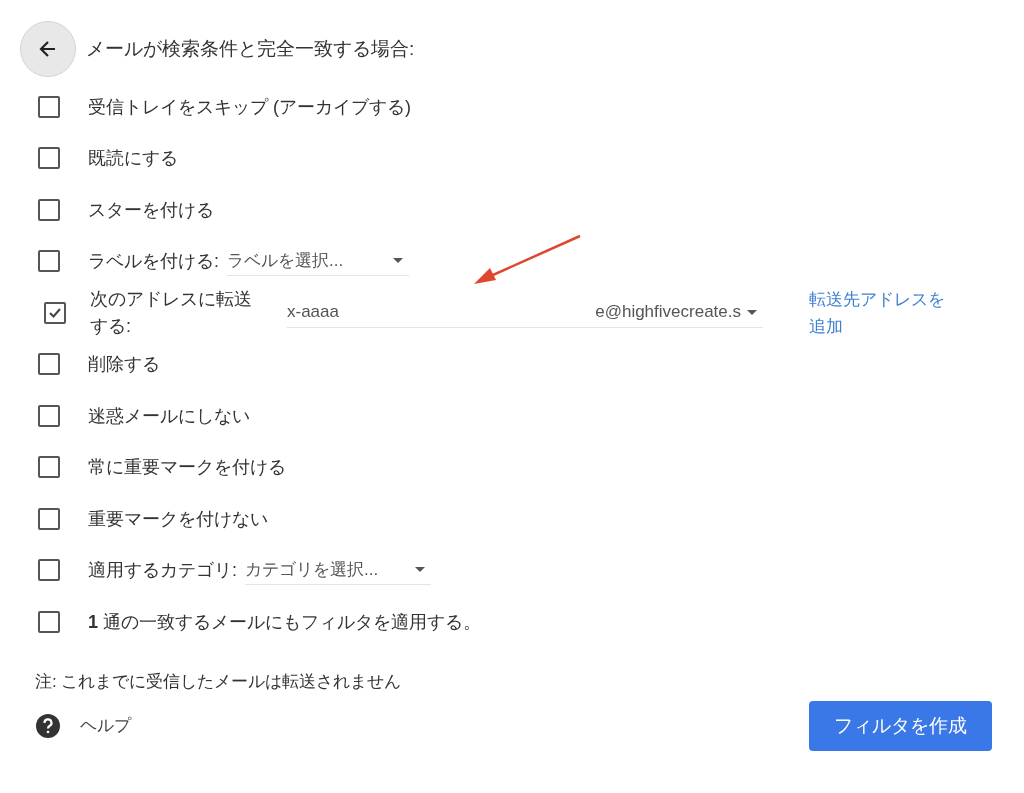 This screenshot has height=793, width=1024. Describe the element at coordinates (48, 725) in the screenshot. I see `help-icon` at that location.